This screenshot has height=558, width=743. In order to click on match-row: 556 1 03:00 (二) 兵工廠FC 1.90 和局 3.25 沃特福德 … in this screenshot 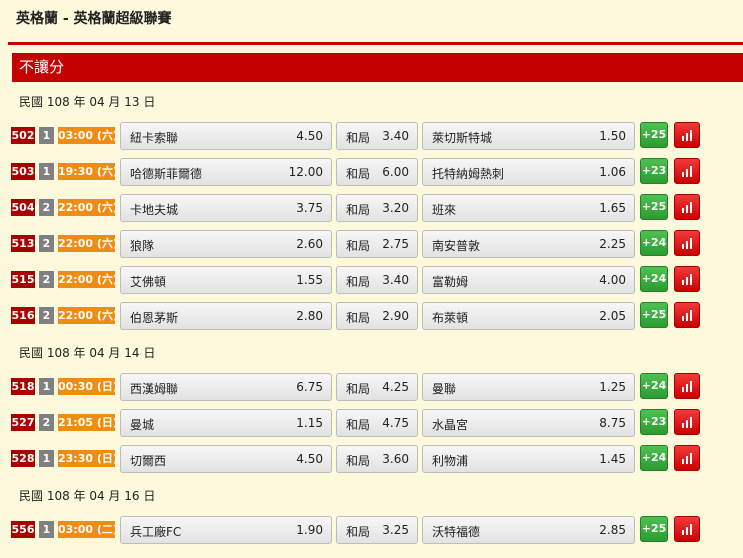, I will do `click(371, 530)`.